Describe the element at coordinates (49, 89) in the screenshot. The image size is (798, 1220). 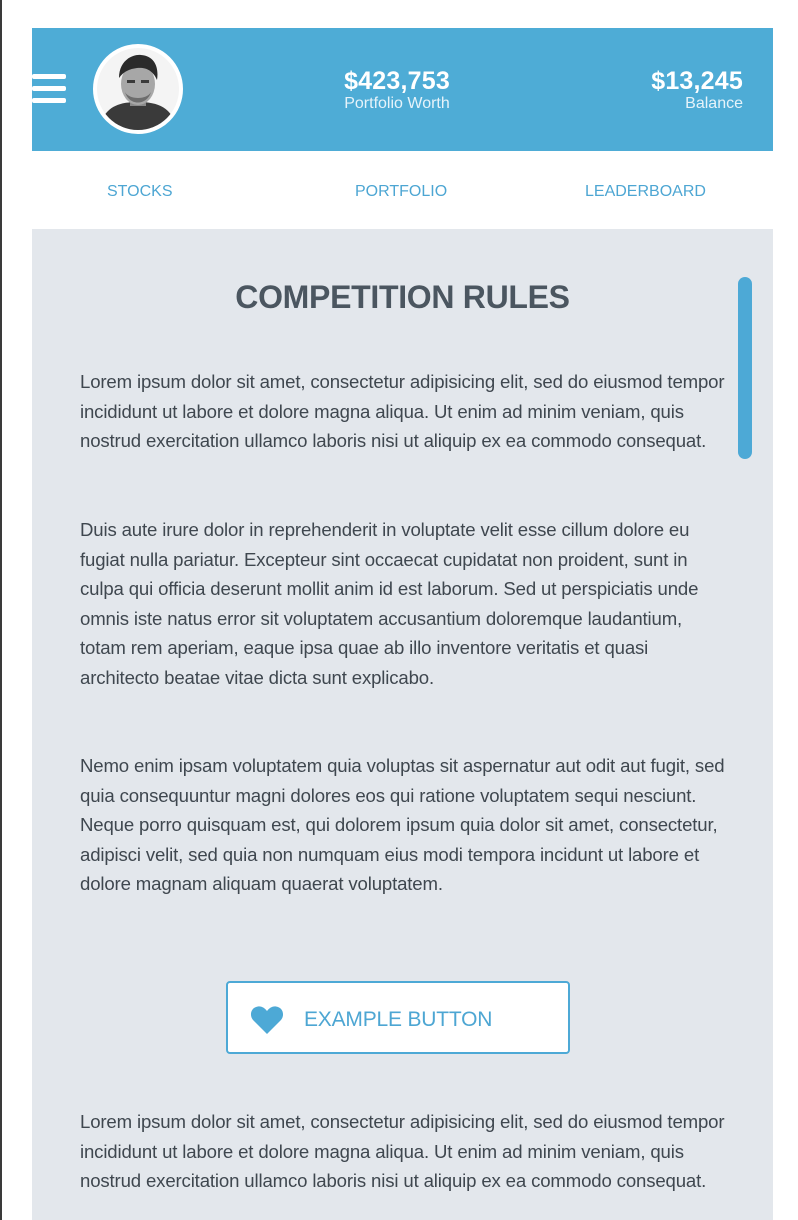
I see `hamburger-menu-icon` at that location.